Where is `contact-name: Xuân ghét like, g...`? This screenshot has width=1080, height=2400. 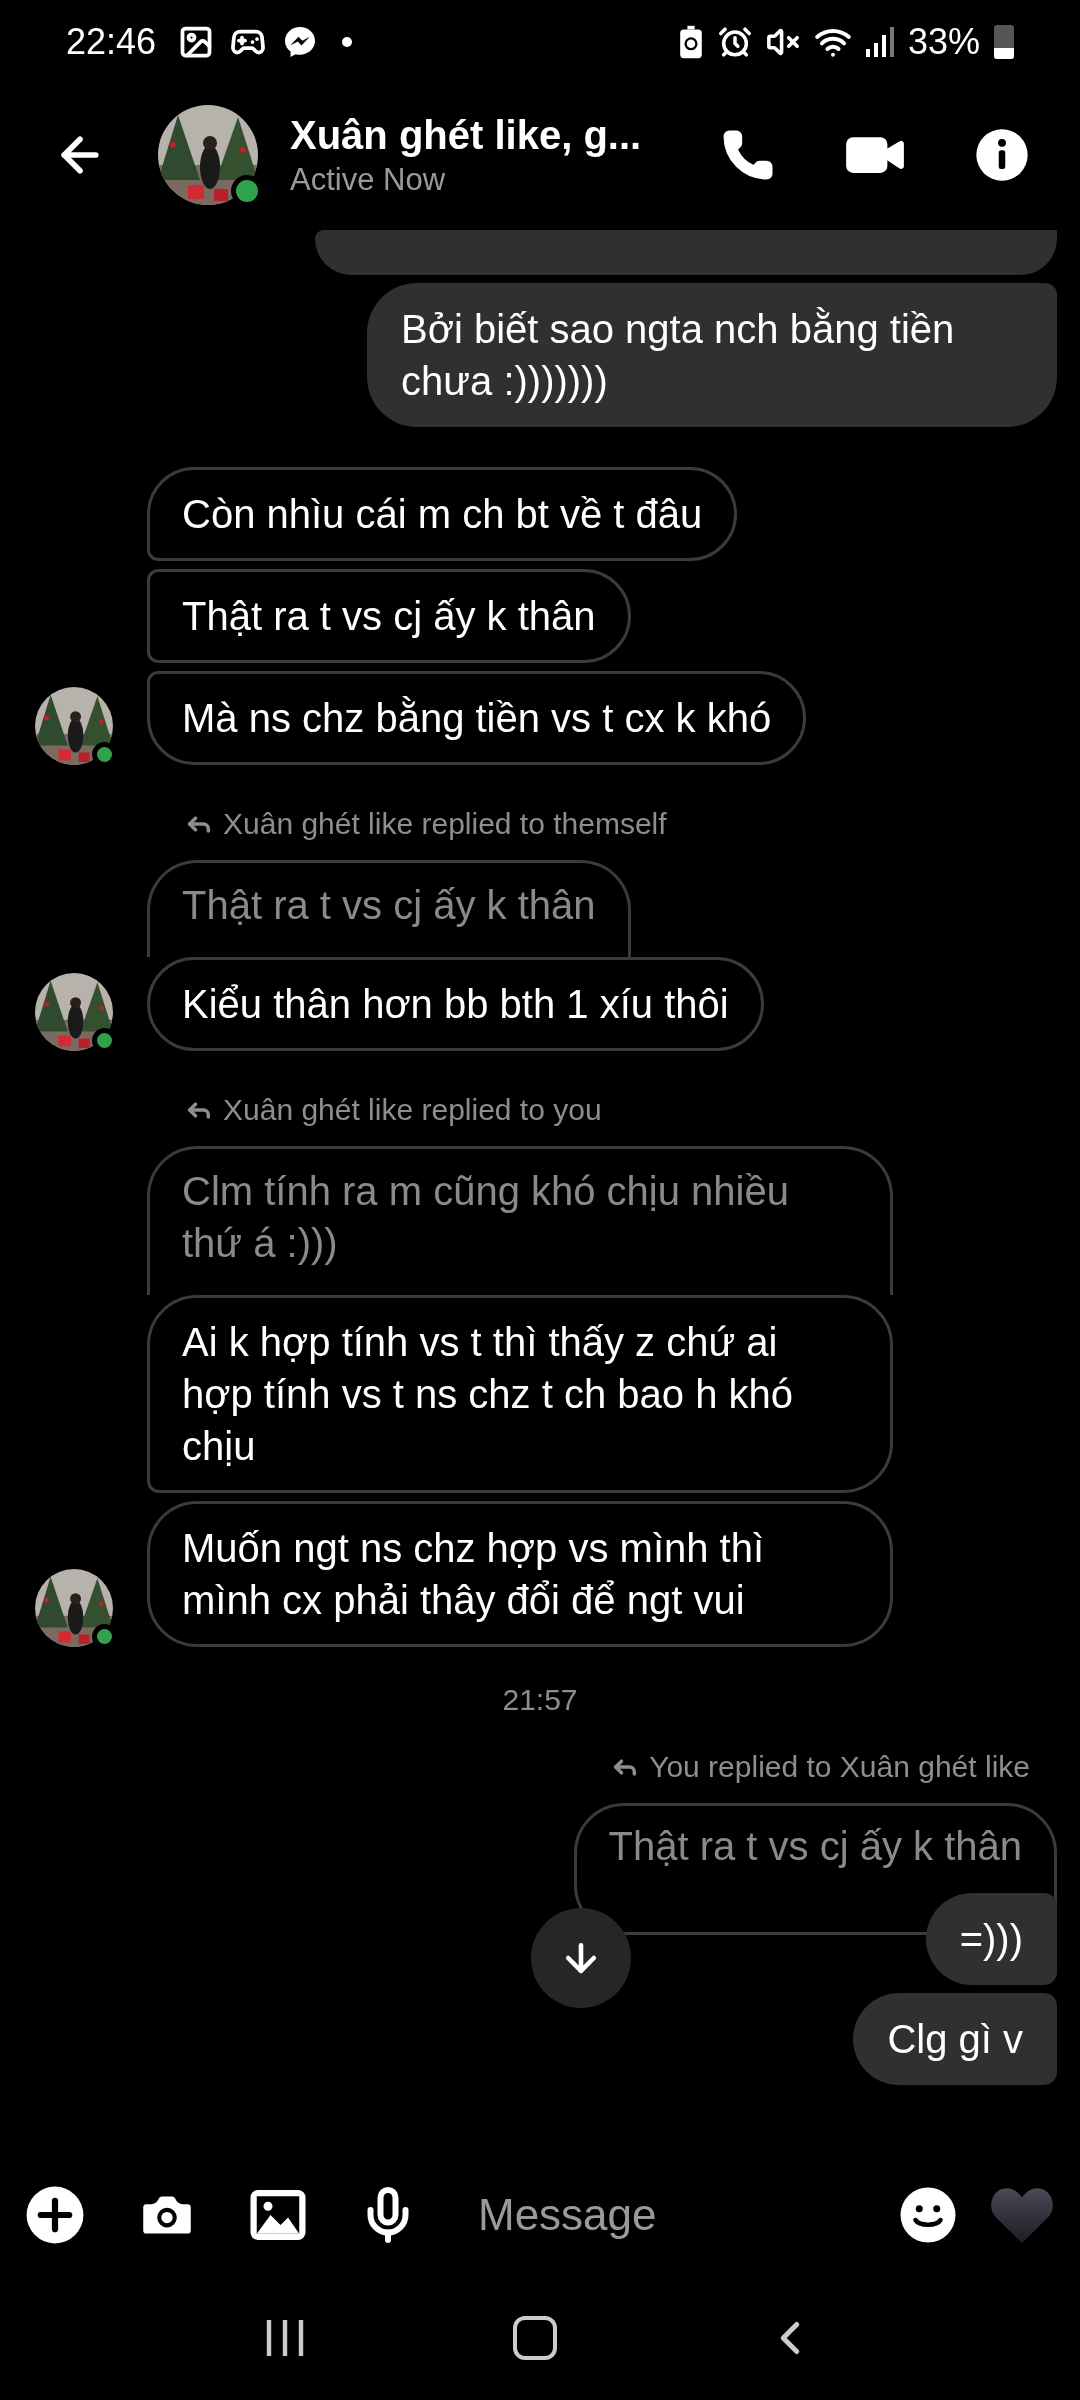
contact-name: Xuân ghét like, g... is located at coordinates (466, 135).